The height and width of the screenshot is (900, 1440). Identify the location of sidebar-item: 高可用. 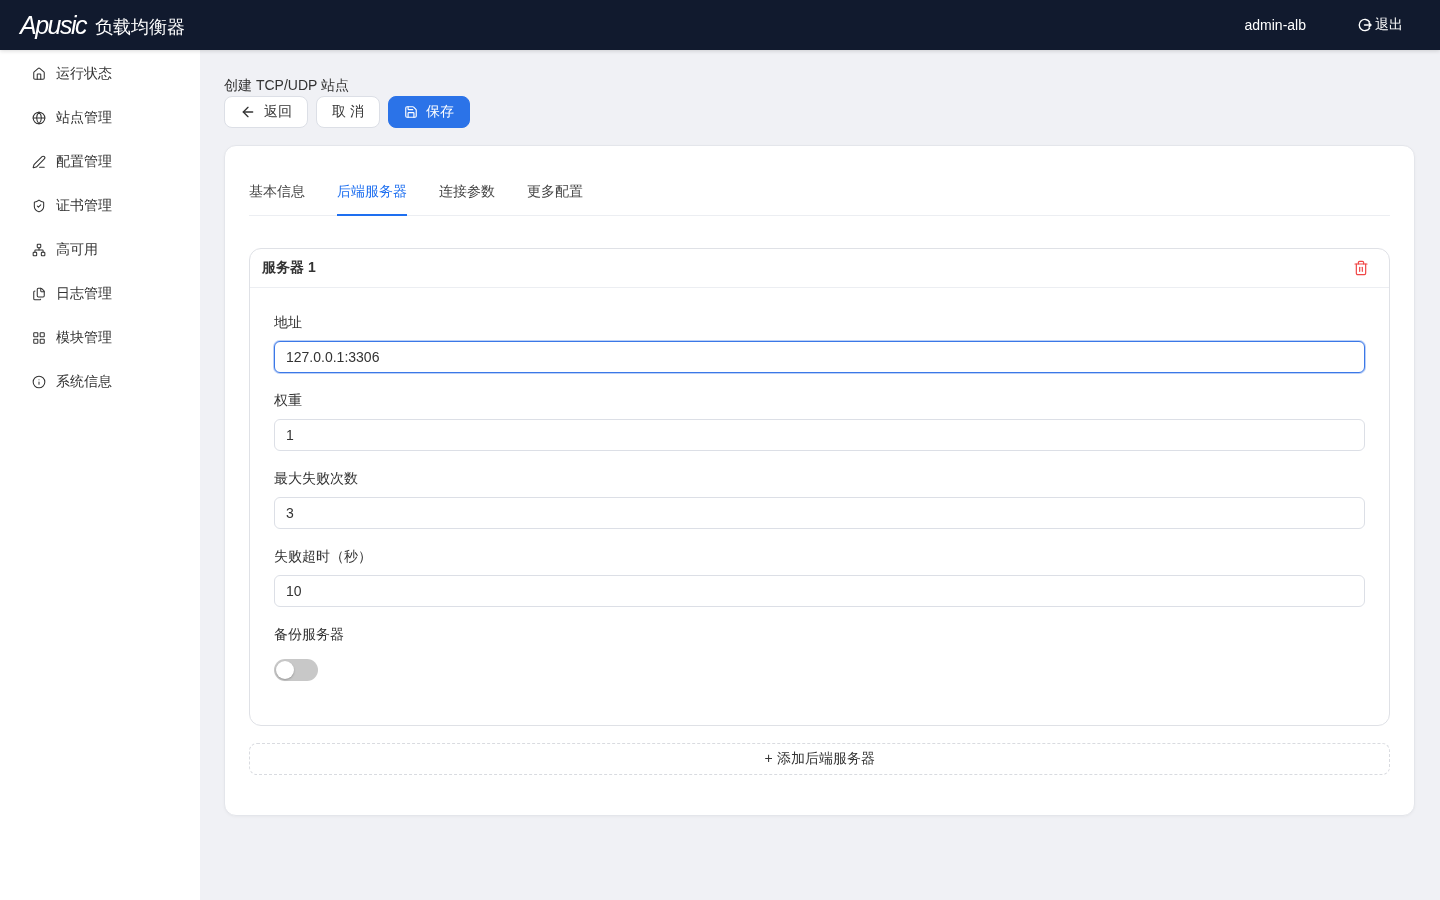
(100, 250).